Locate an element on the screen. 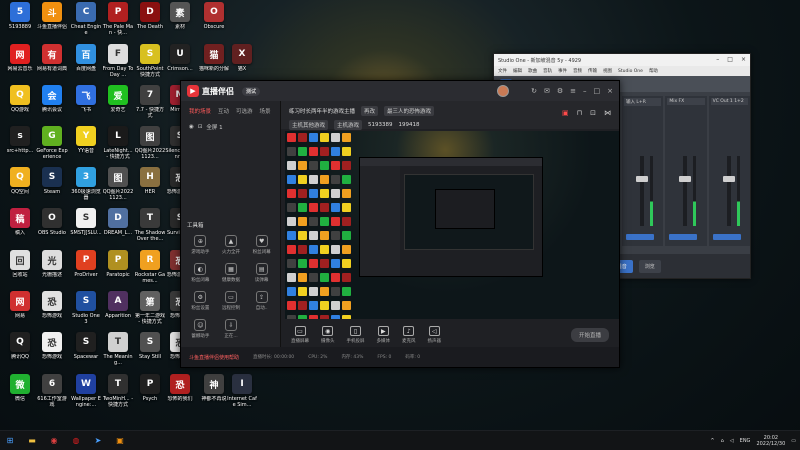 Image resolution: width=800 pixels, height=450 pixels. chrome-icon: ◉ is located at coordinates (54, 441).